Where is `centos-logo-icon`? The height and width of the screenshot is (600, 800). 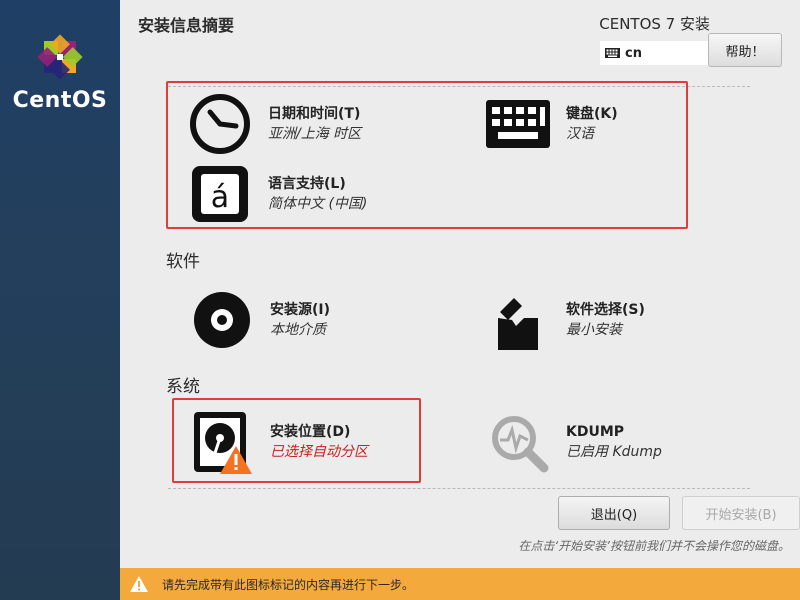 centos-logo-icon is located at coordinates (60, 57).